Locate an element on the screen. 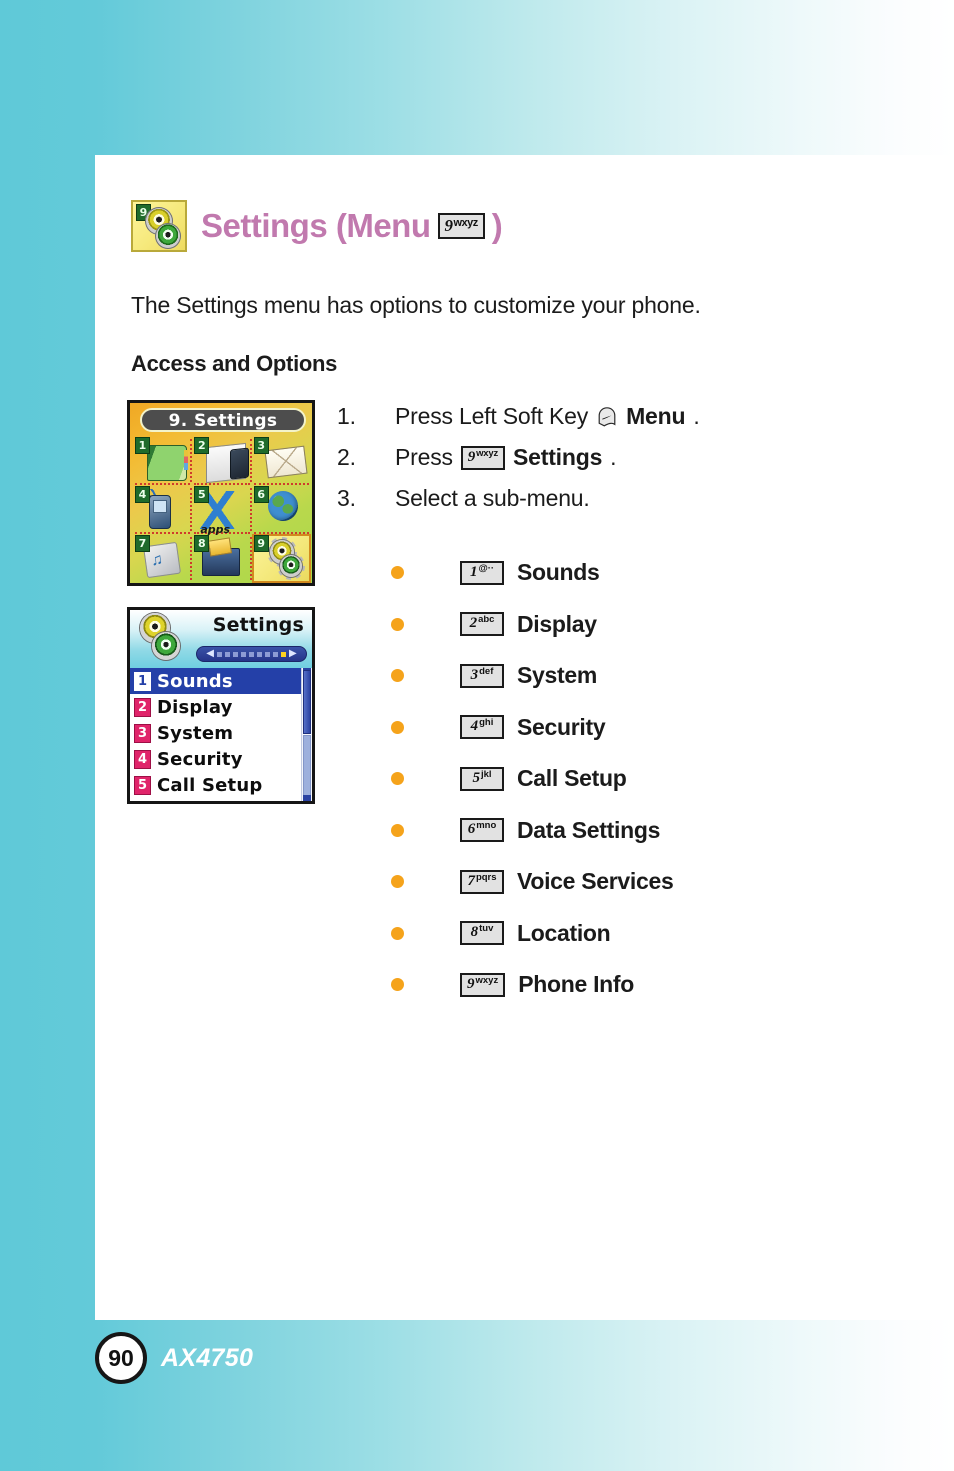 The height and width of the screenshot is (1471, 954). step-bold-text: Settings is located at coordinates (558, 457).